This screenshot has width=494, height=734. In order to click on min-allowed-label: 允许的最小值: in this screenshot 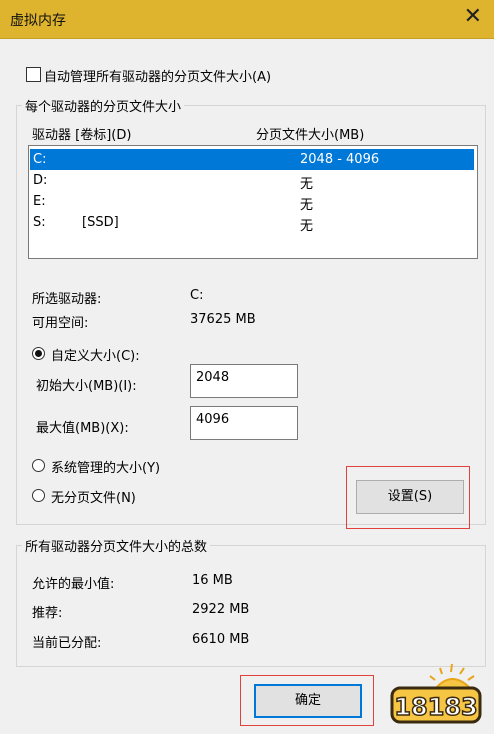, I will do `click(73, 584)`.